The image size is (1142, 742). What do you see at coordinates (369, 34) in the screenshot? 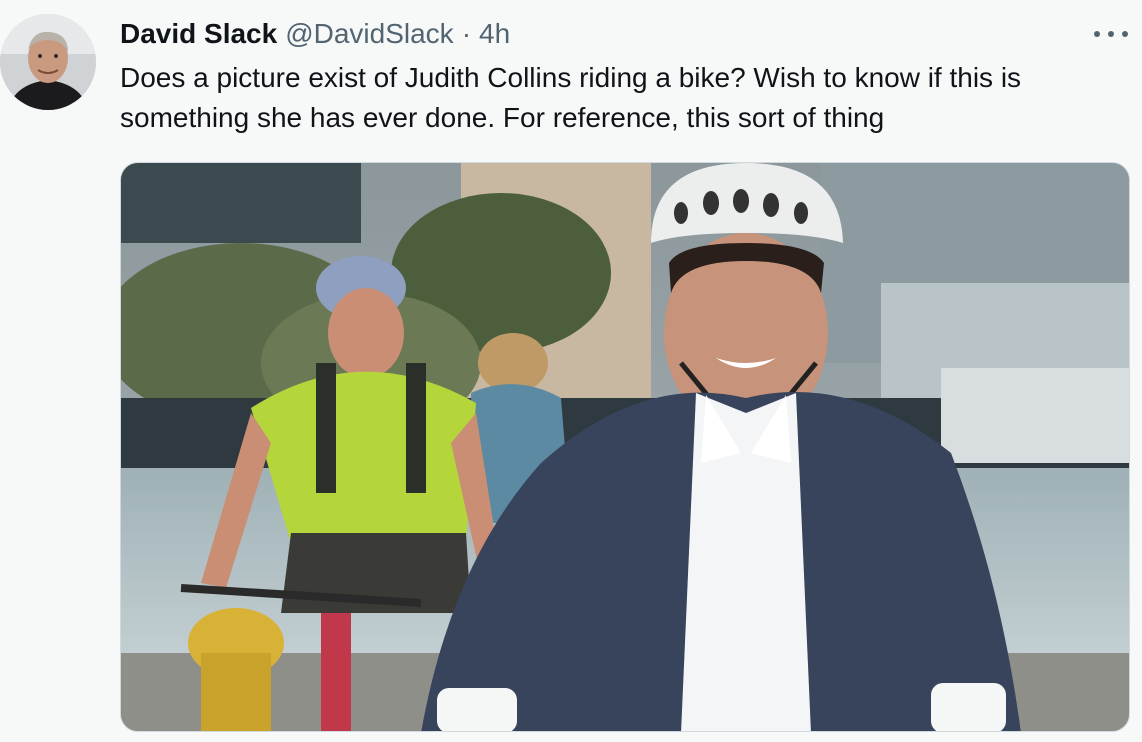
I see `author-handle: @DavidSlack` at bounding box center [369, 34].